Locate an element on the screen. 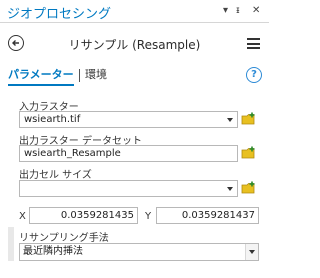 Image resolution: width=320 pixels, height=278 pixels. input-raster-value: wsiearth.tif is located at coordinates (52, 119).